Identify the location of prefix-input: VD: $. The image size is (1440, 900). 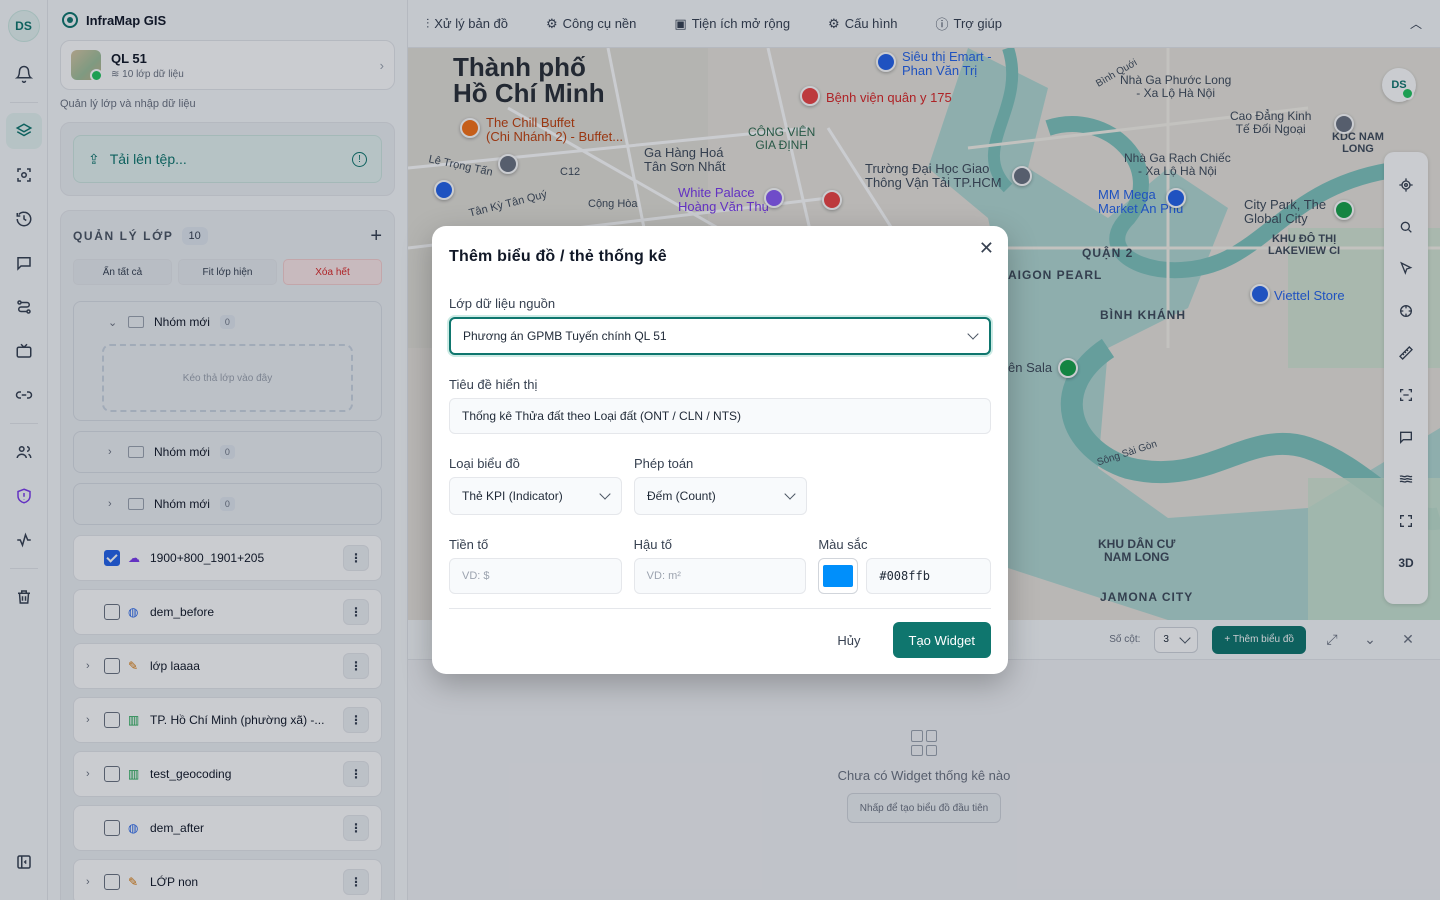
(535, 576).